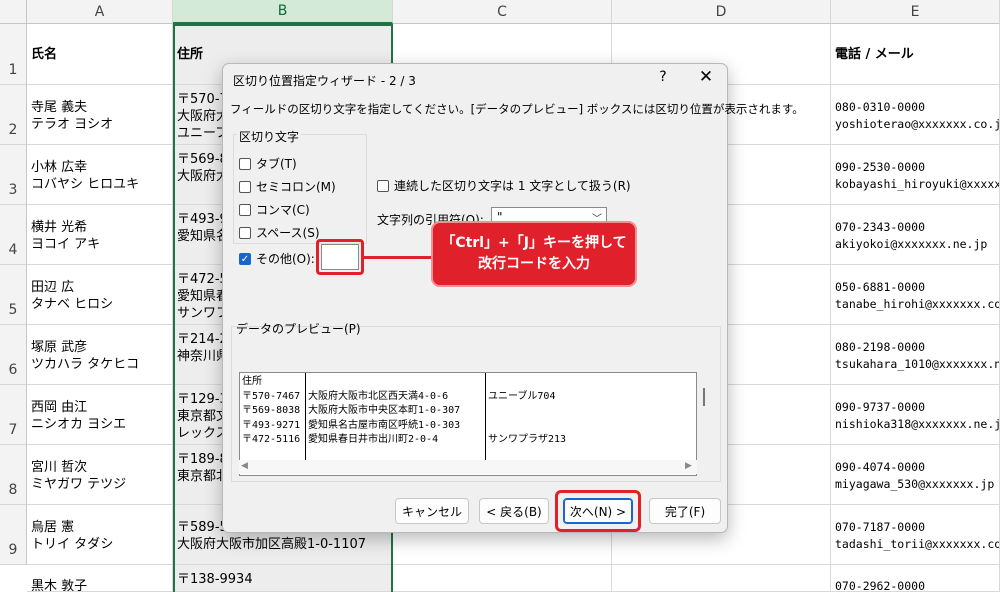  What do you see at coordinates (244, 466) in the screenshot?
I see `scroll-left-icon: ◀` at bounding box center [244, 466].